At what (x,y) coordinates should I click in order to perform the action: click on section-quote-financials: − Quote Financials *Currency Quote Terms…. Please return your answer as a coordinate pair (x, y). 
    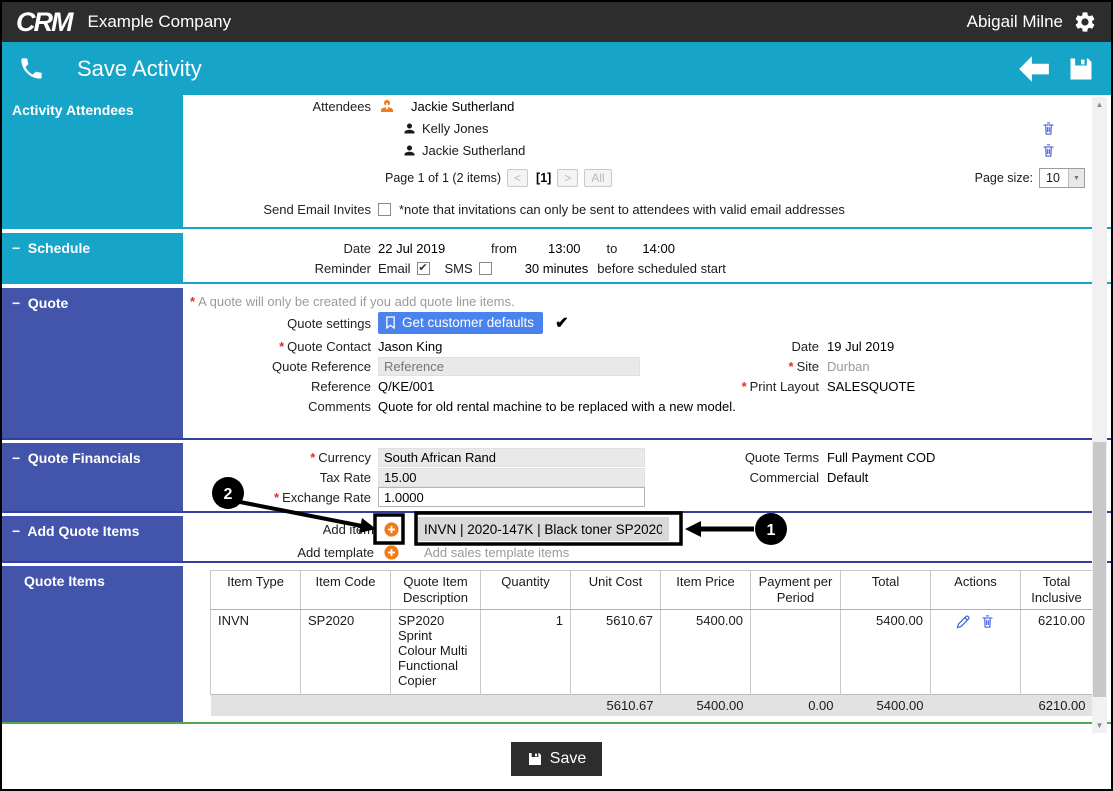
    Looking at the image, I should click on (556, 478).